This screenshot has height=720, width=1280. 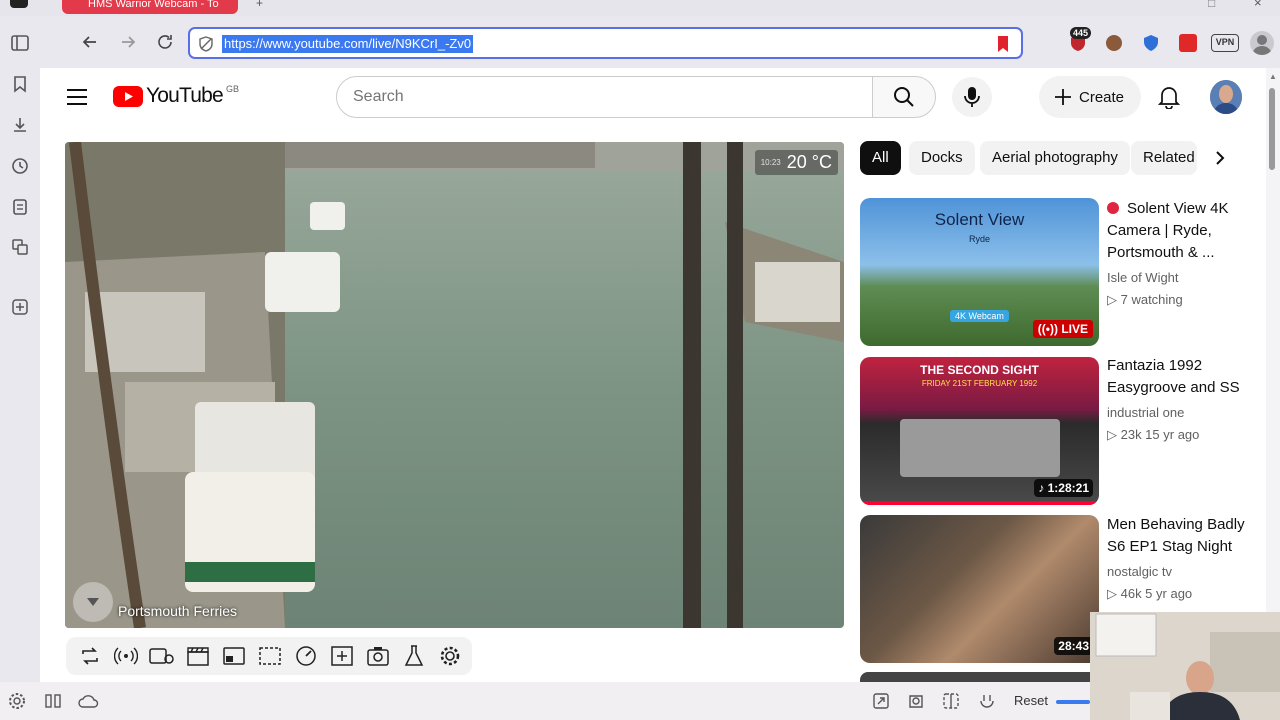 I want to click on cloud-sync-icon, so click(x=89, y=703).